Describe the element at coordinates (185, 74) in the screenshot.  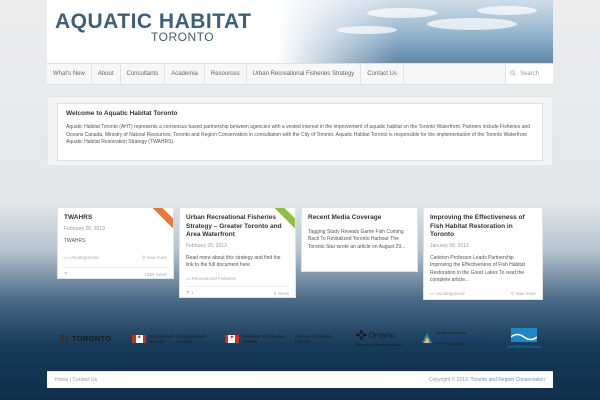
I see `nav-academia: Academia` at that location.